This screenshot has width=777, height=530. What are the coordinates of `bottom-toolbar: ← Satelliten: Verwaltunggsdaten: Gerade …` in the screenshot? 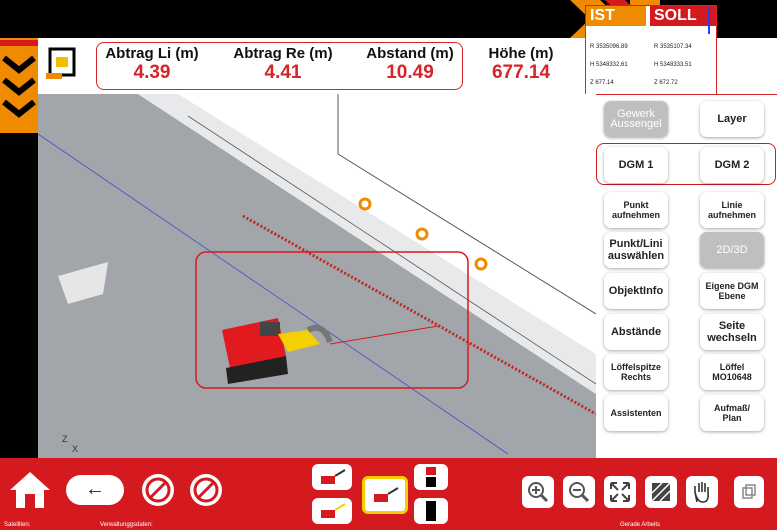 It's located at (388, 494).